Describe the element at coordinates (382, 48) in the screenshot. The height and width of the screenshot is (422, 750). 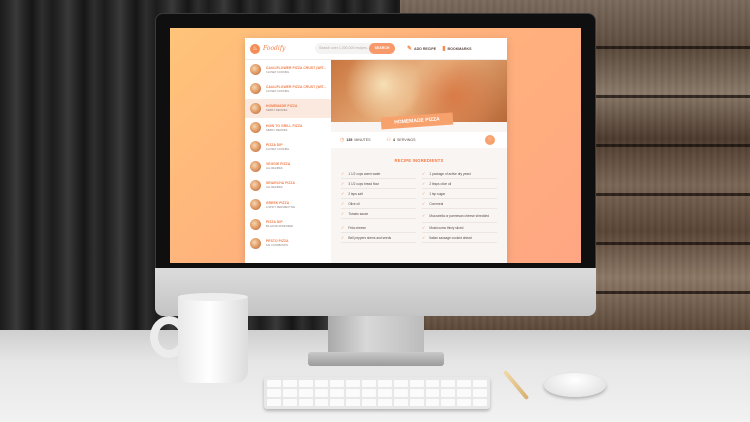
I see `search-button: SEARCH` at that location.